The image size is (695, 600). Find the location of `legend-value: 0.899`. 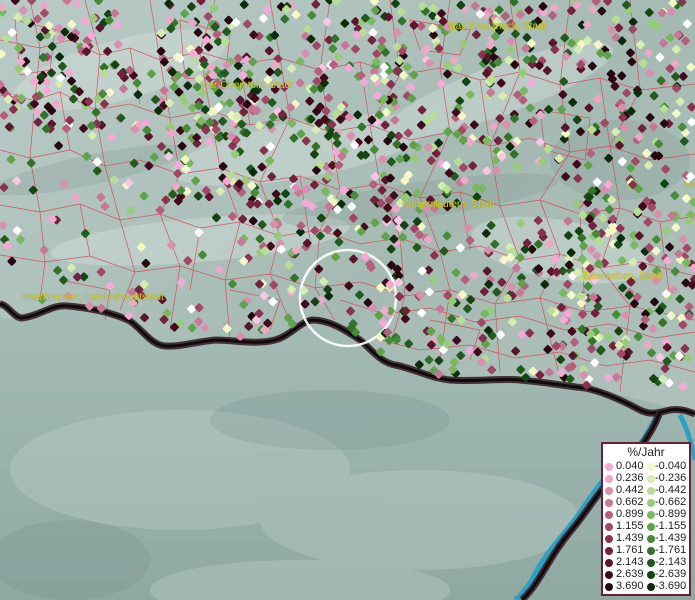

legend-value: 0.899 is located at coordinates (630, 514).